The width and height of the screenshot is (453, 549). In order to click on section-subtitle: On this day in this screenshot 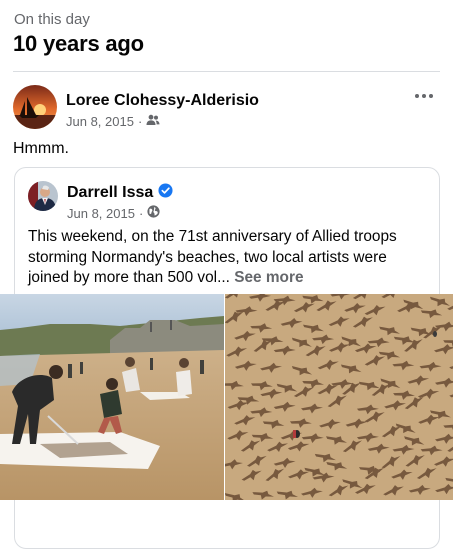, I will do `click(52, 19)`.